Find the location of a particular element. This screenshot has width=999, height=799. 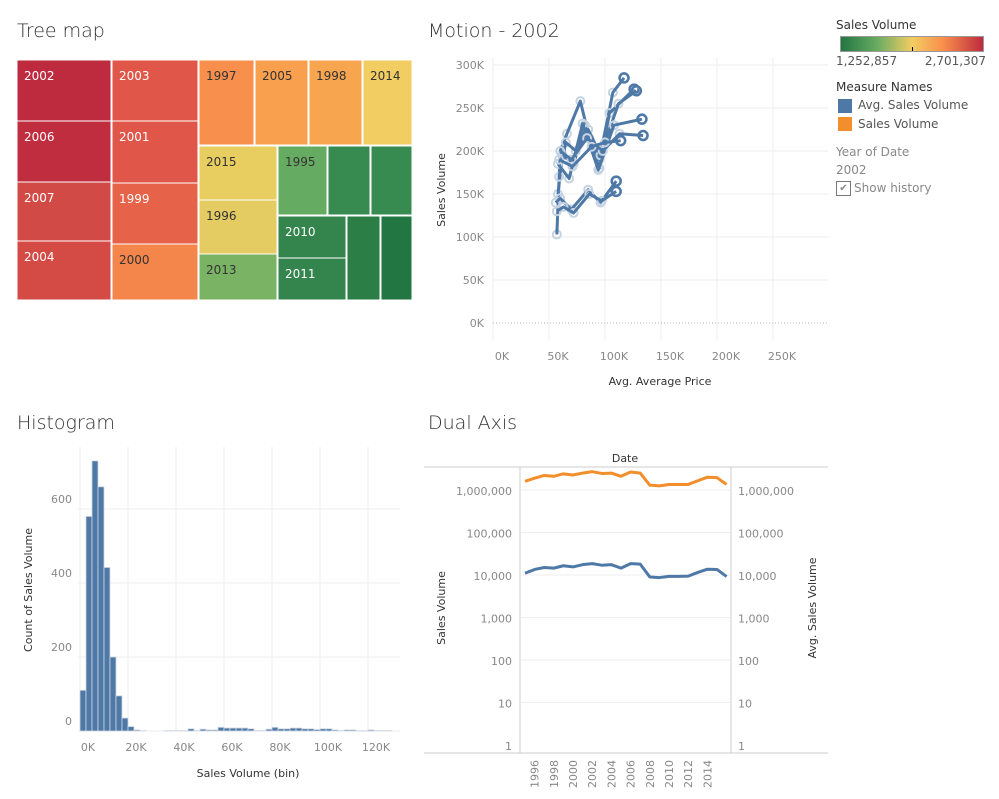

treemap-tile-label: 2000 is located at coordinates (134, 260).